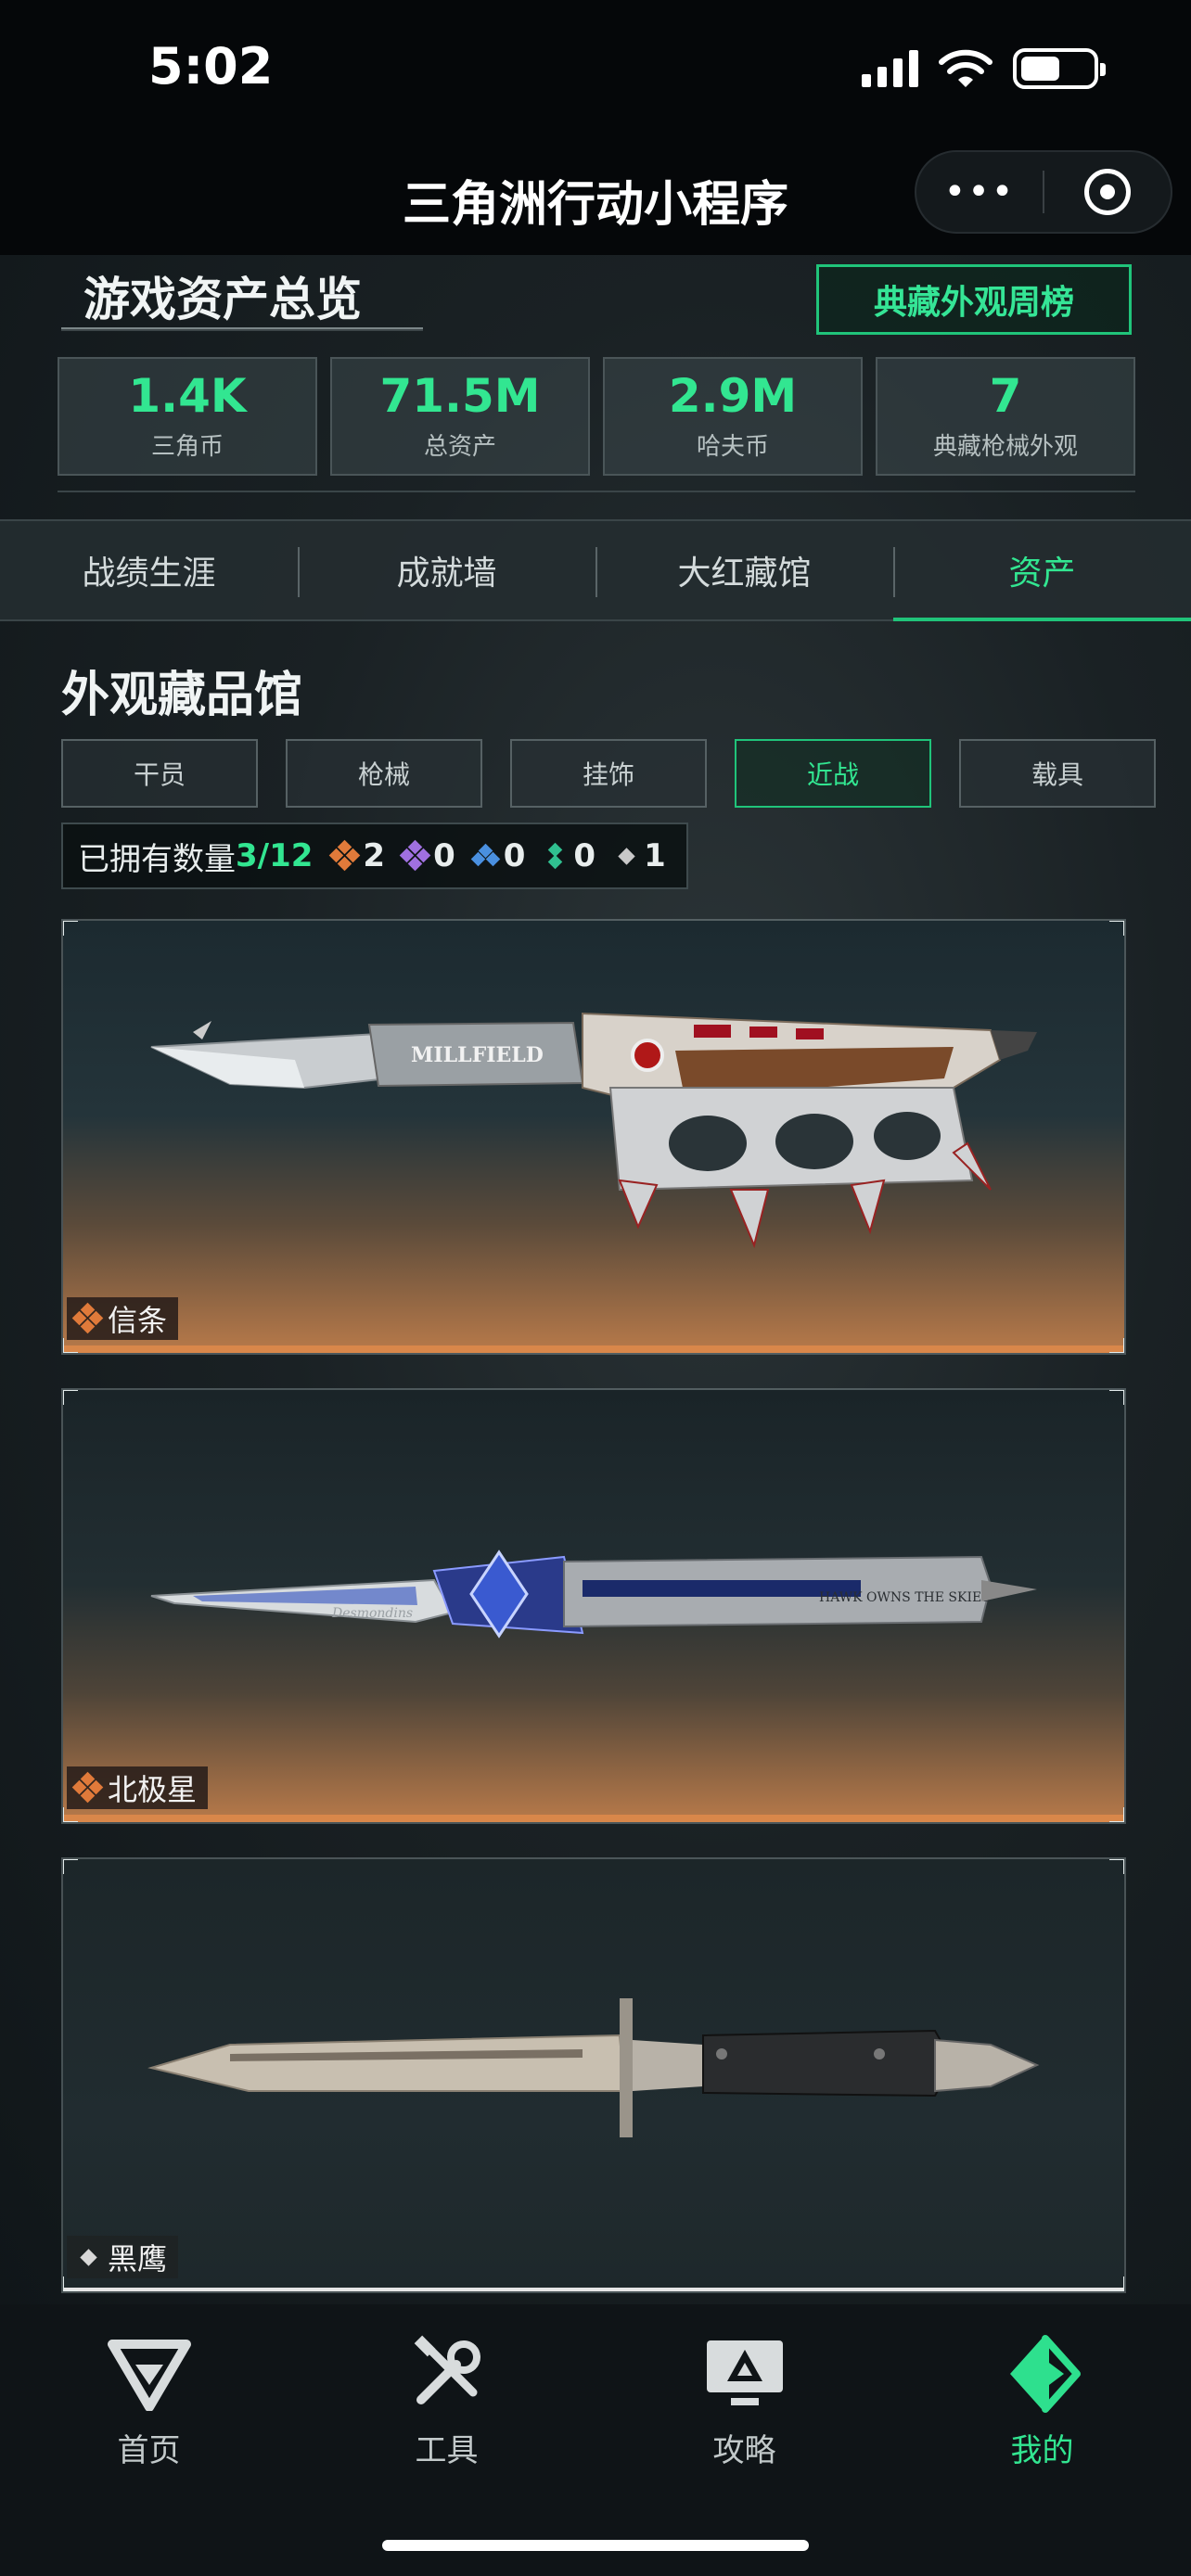  What do you see at coordinates (1042, 2374) in the screenshot?
I see `profile-logo-icon` at bounding box center [1042, 2374].